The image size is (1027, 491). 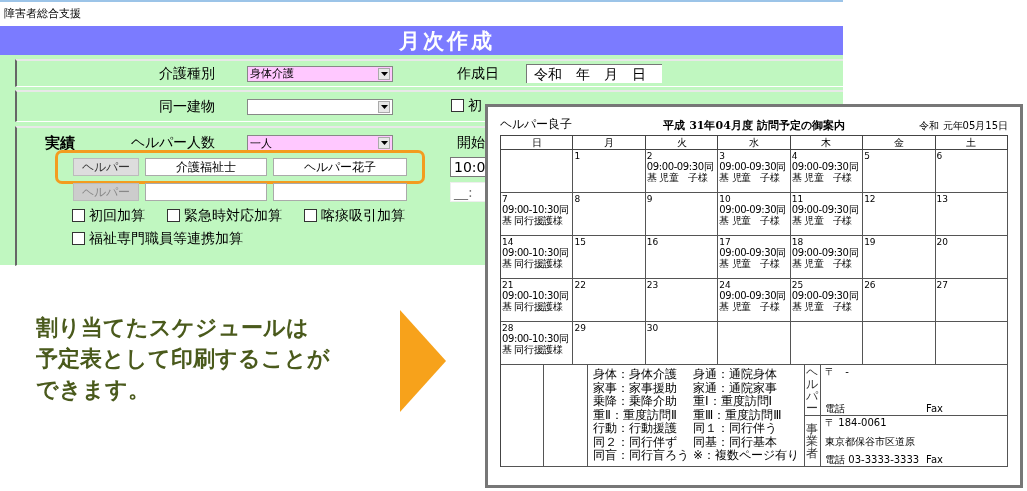 I want to click on day-number: 1, so click(x=578, y=156).